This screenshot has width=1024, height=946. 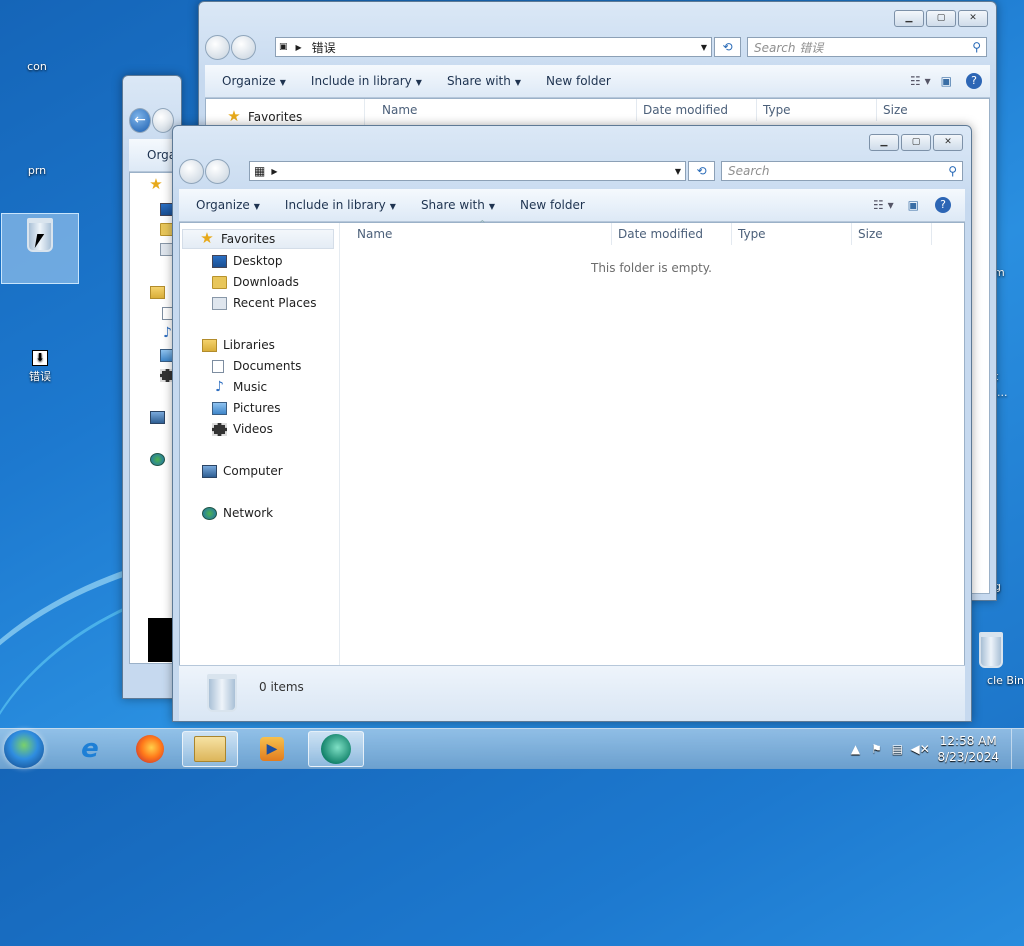 What do you see at coordinates (242, 471) in the screenshot?
I see `nav-computer: Computer` at bounding box center [242, 471].